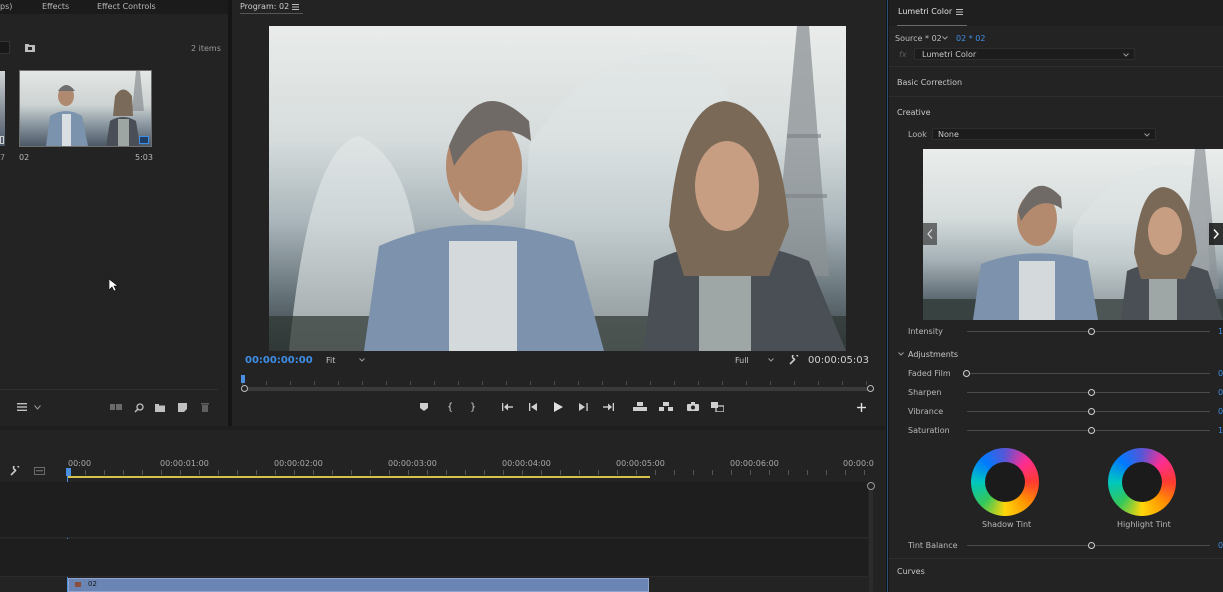  What do you see at coordinates (295, 6) in the screenshot?
I see `panel-menu-icon` at bounding box center [295, 6].